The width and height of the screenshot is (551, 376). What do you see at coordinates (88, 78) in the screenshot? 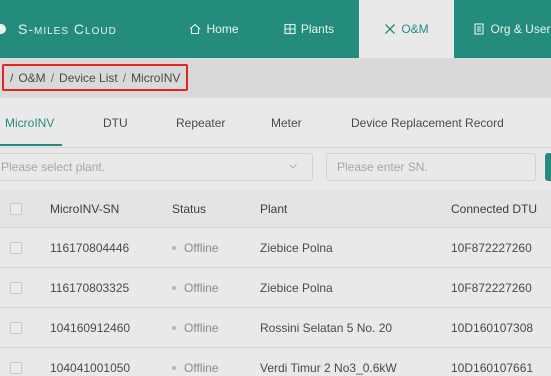
I see `breadcrumb-item-device-list: Device List` at bounding box center [88, 78].